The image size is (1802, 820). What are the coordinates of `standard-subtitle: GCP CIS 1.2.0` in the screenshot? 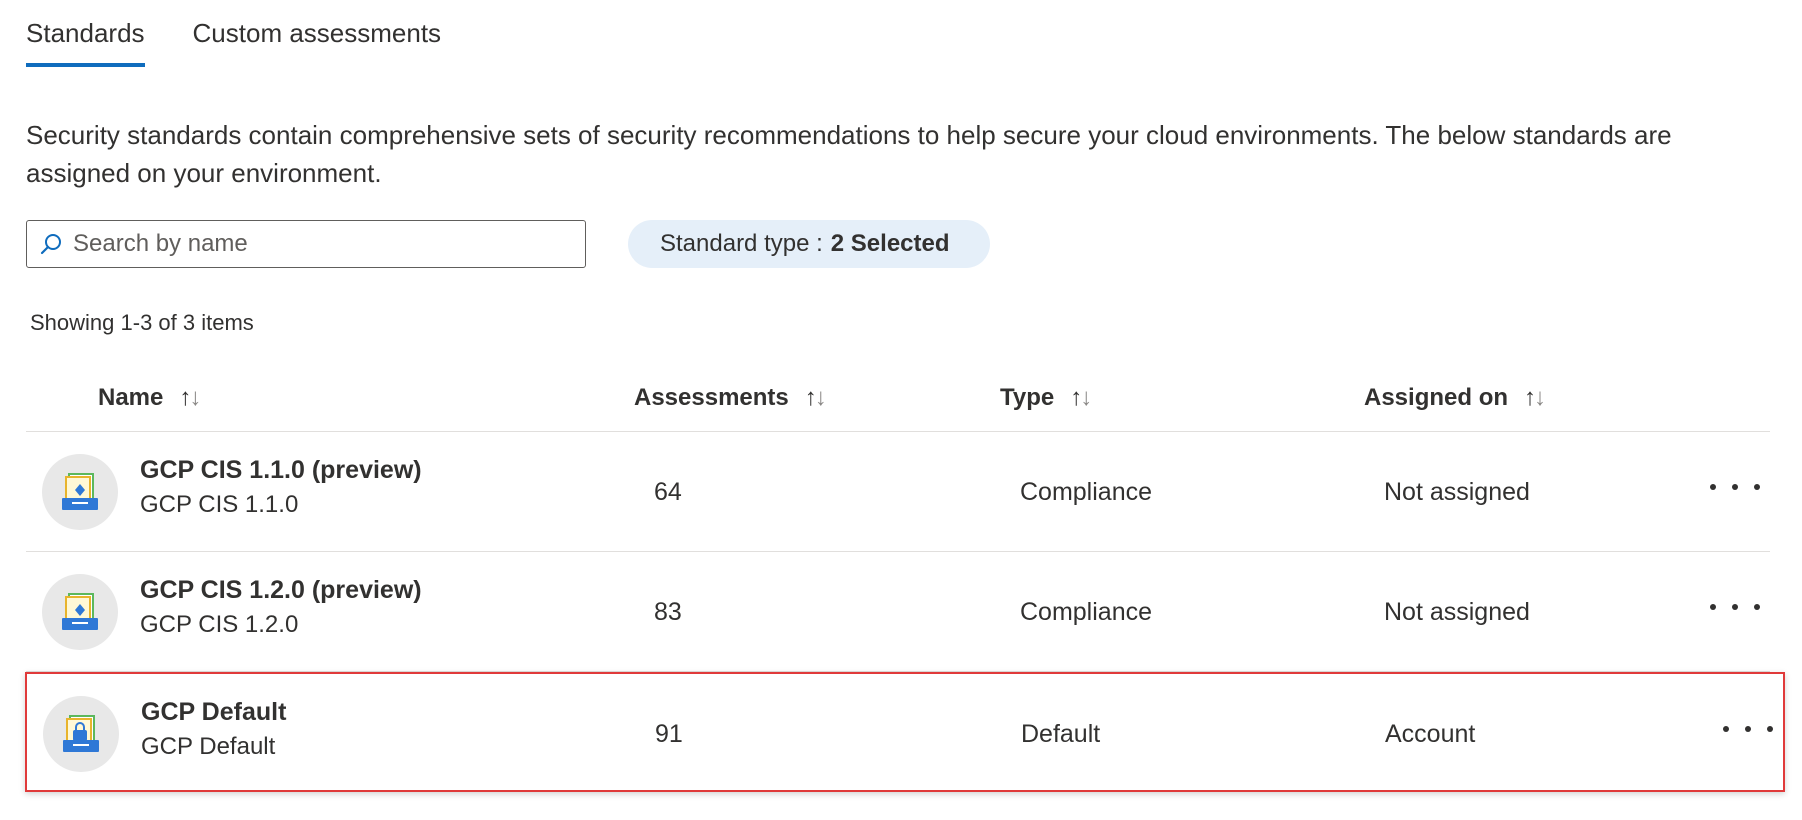 It's located at (219, 624).